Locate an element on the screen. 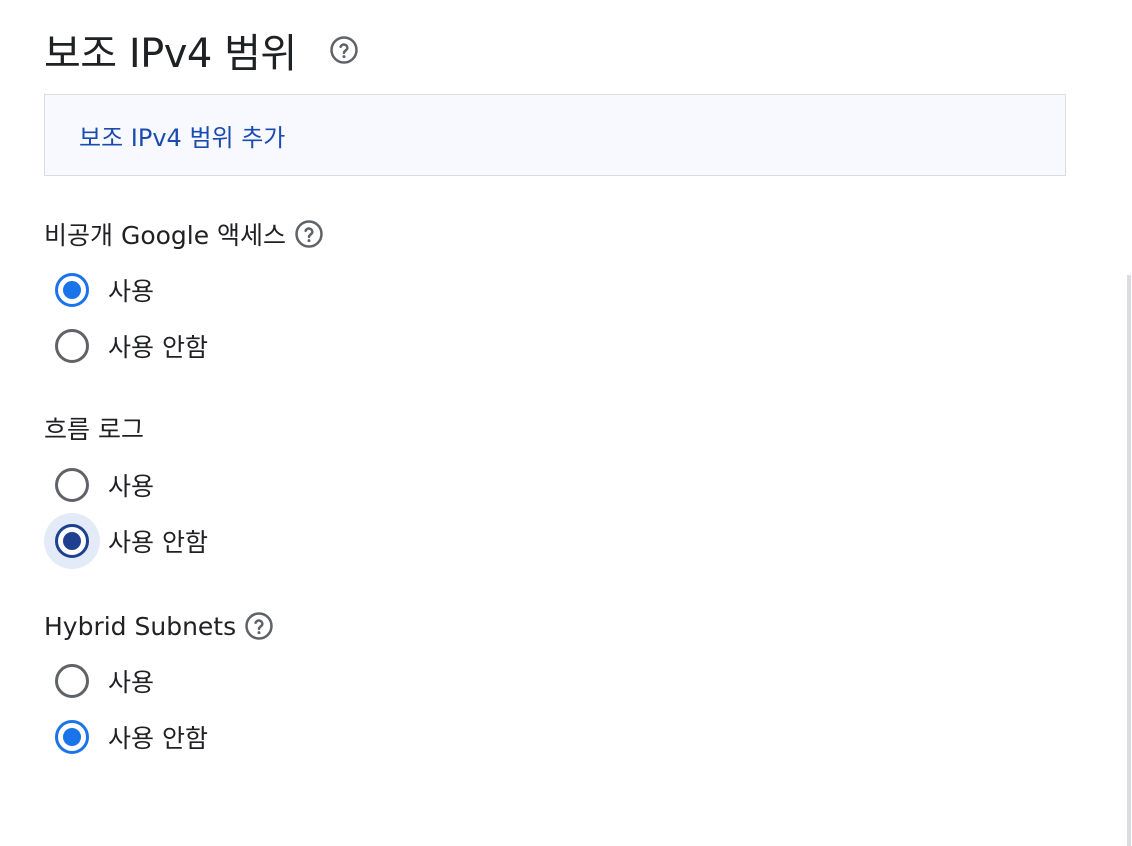  hybrid-subnets-label: Hybrid Subnets is located at coordinates (140, 626).